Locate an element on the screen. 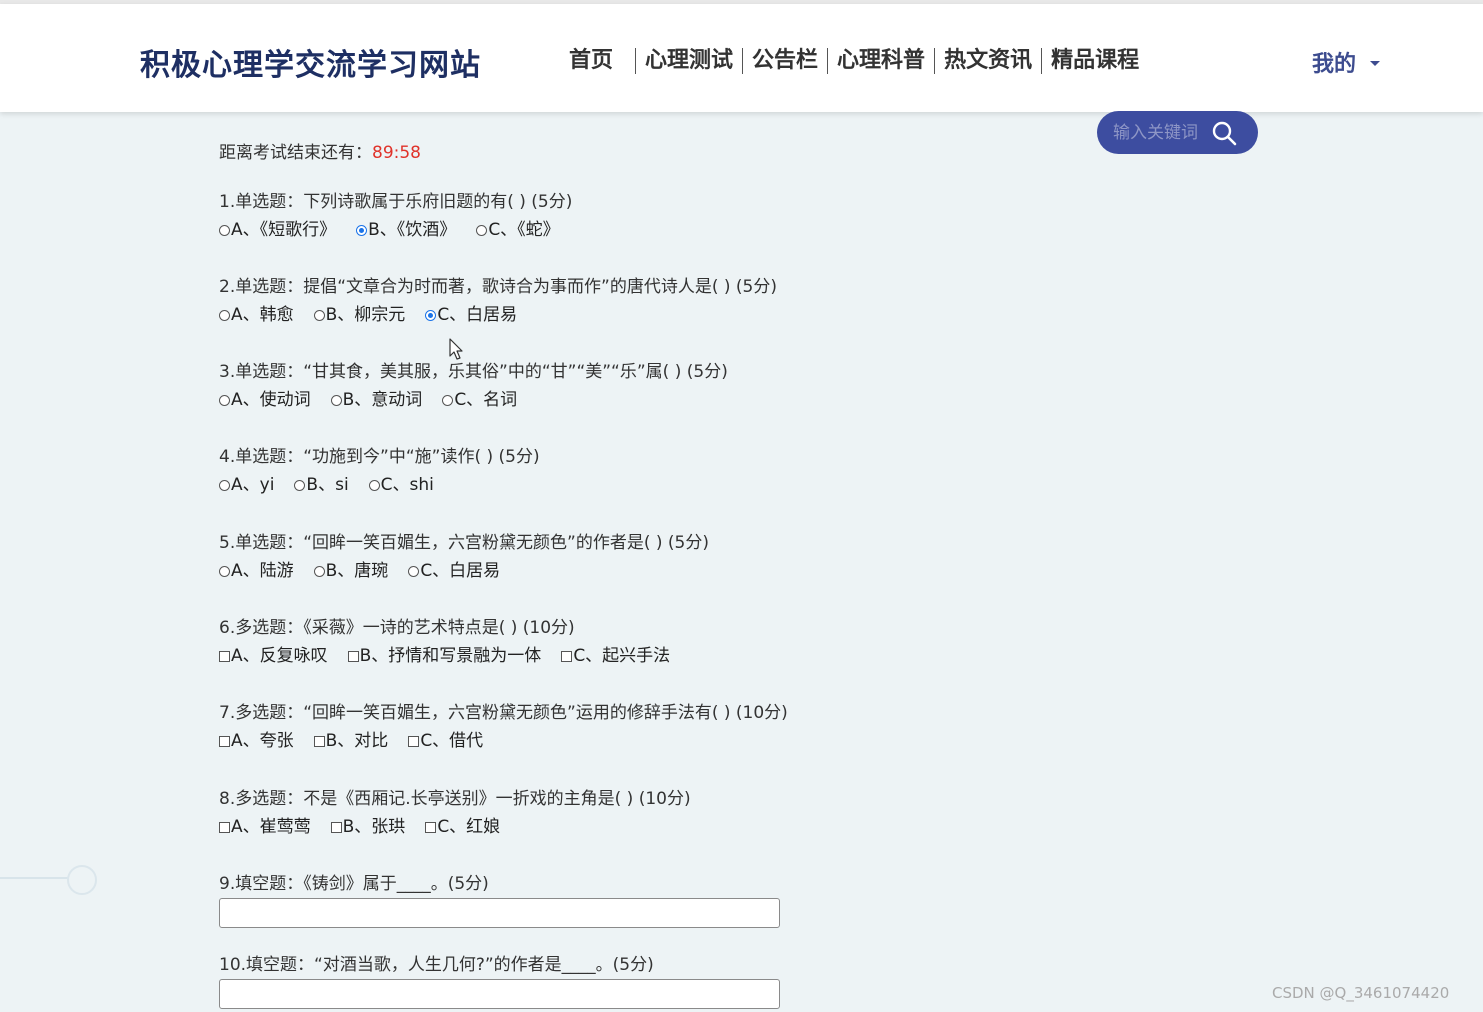 Image resolution: width=1483 pixels, height=1012 pixels. nav-item-news: 热文资讯 is located at coordinates (988, 61).